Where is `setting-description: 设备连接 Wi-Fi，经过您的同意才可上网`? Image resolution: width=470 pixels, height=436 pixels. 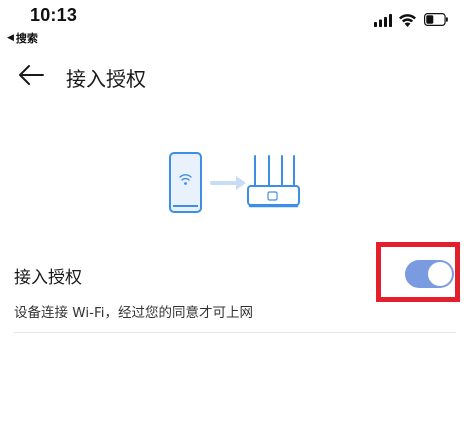
setting-description: 设备连接 Wi-Fi，经过您的同意才可上网 is located at coordinates (133, 313).